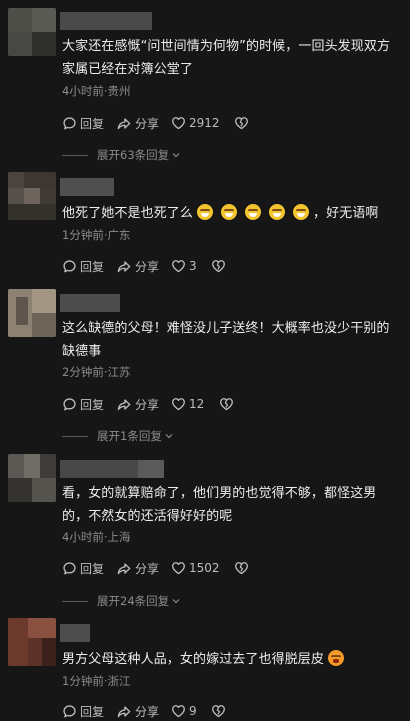 The height and width of the screenshot is (721, 410). Describe the element at coordinates (220, 212) in the screenshot. I see `comment-text: 他死了她不是也死了么 ，好无语啊` at that location.